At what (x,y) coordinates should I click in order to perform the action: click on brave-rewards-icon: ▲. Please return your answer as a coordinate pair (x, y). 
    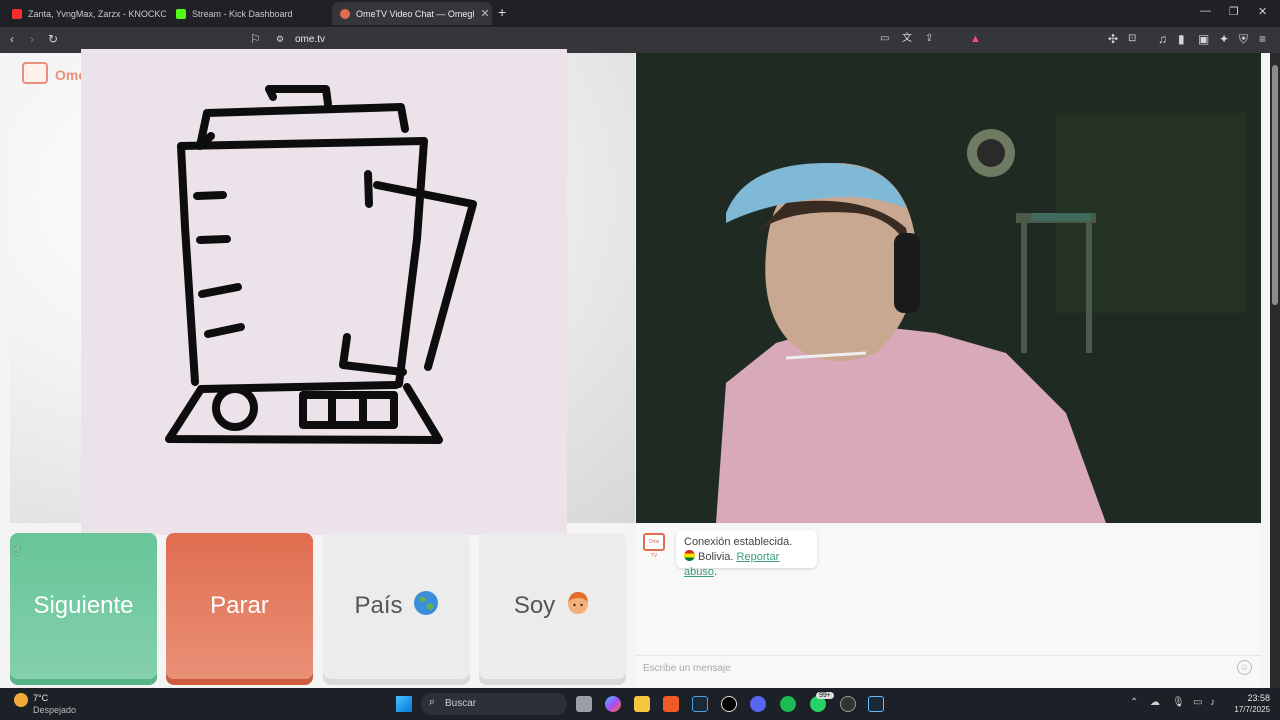
    Looking at the image, I should click on (975, 39).